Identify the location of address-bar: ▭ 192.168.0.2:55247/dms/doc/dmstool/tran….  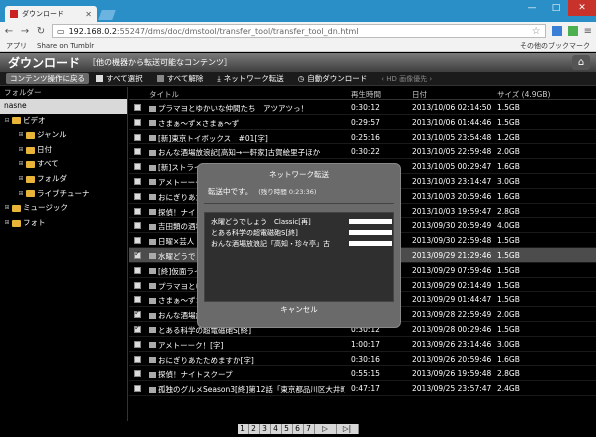
(299, 31).